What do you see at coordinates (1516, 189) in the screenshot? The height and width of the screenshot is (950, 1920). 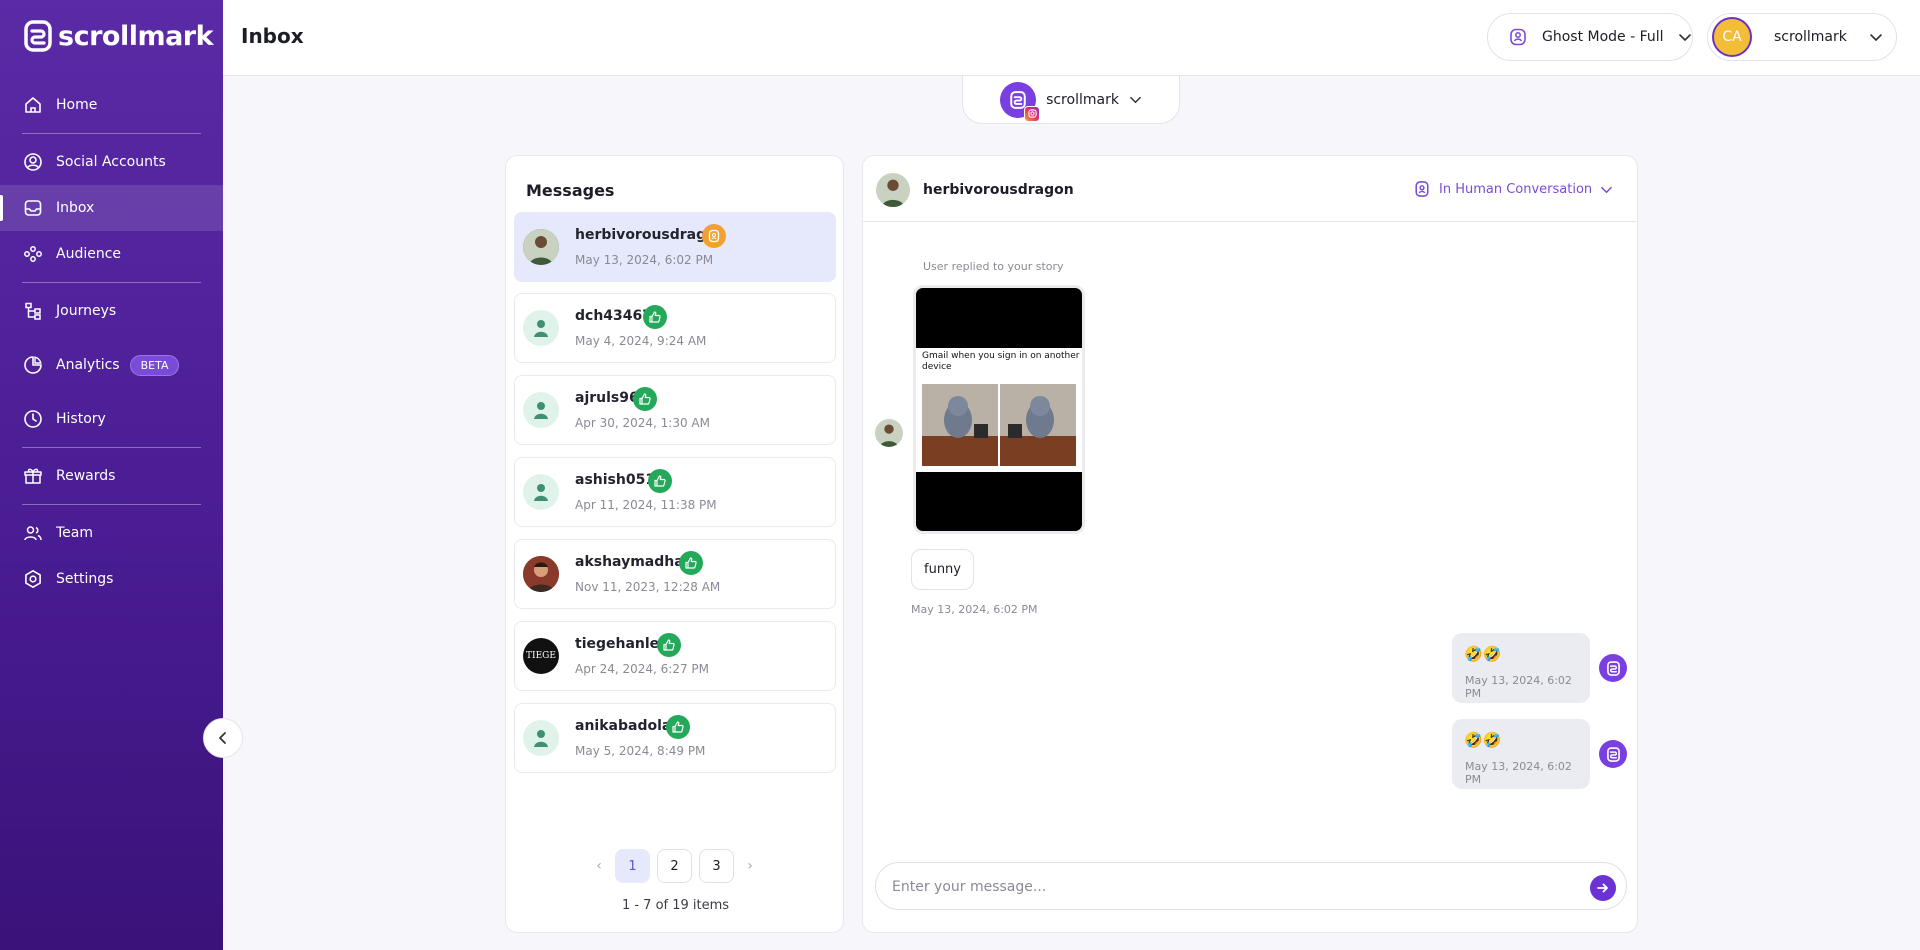 I see `conversation-status-label: In Human Conversation` at bounding box center [1516, 189].